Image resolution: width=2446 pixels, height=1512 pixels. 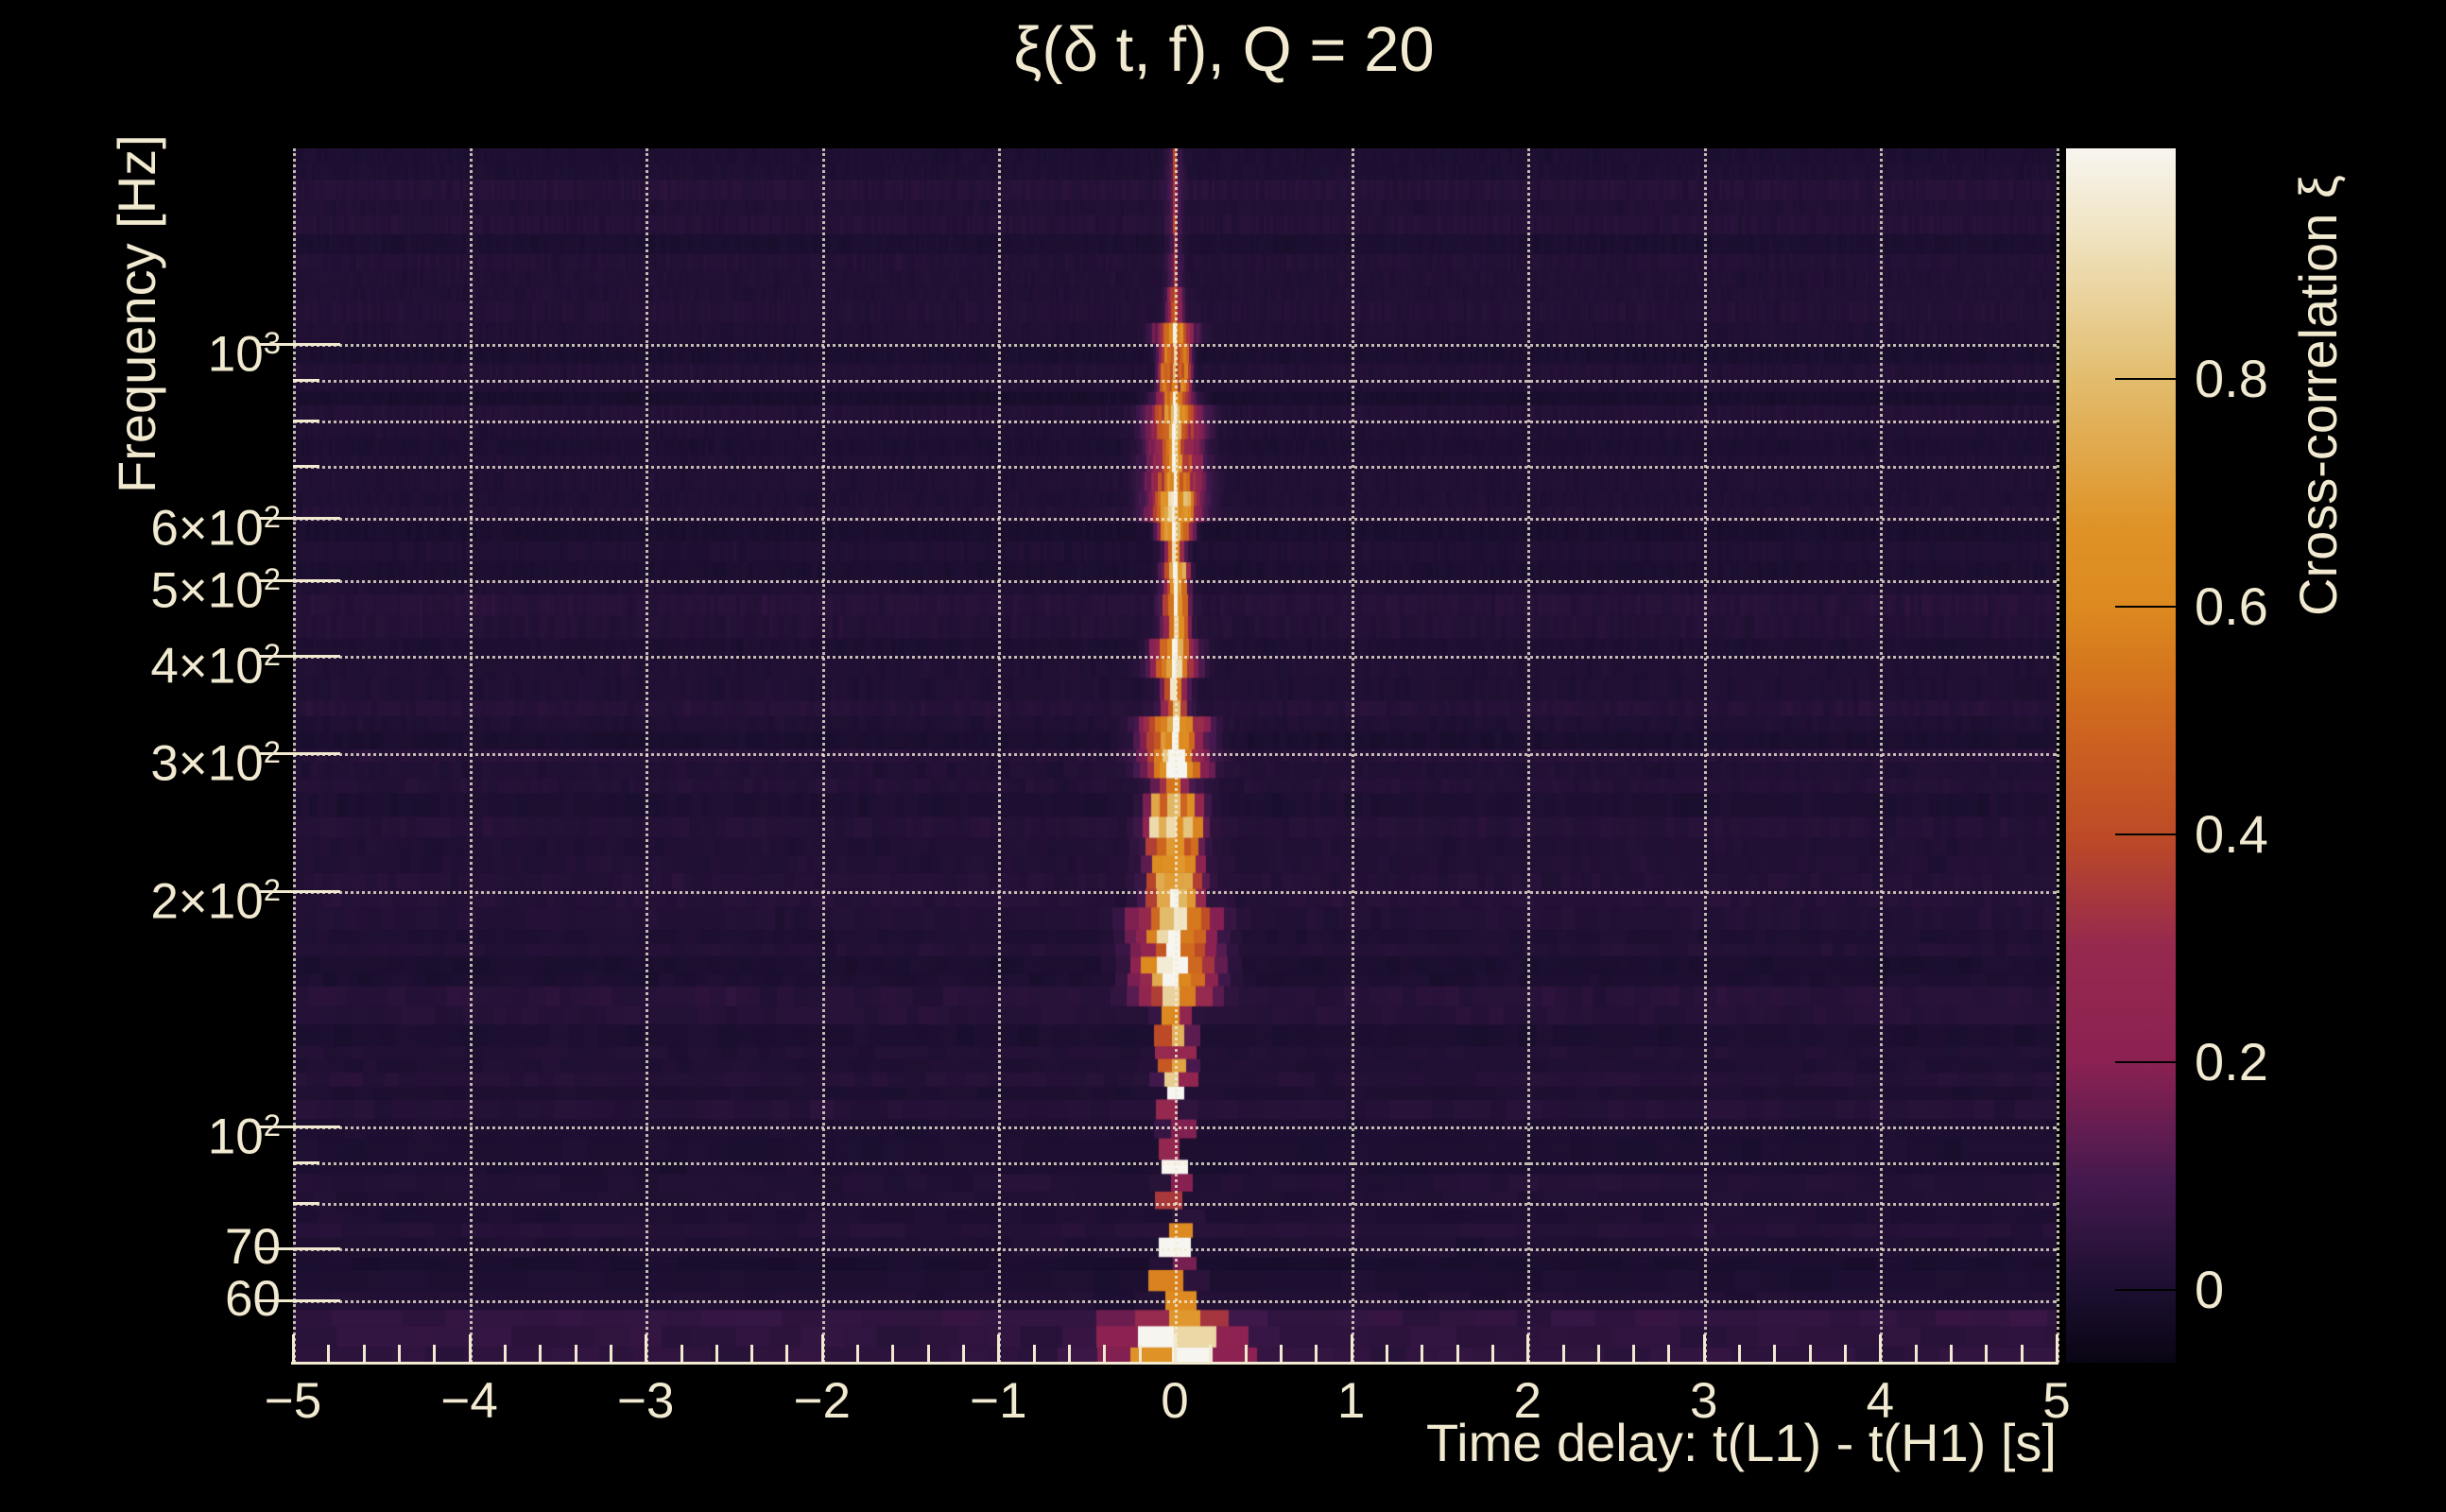 I want to click on x-tick-label: 1, so click(x=1351, y=1401).